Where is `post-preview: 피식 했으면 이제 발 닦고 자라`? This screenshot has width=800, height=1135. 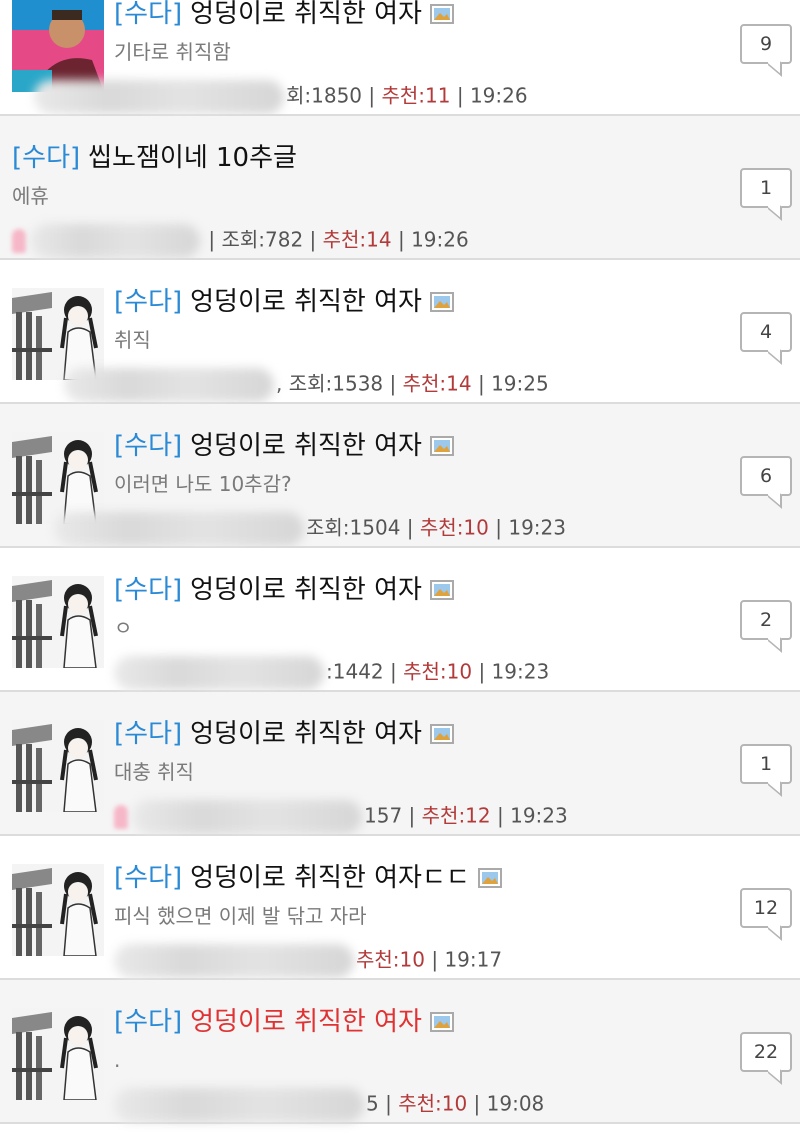 post-preview: 피식 했으면 이제 발 닦고 자라 is located at coordinates (240, 916).